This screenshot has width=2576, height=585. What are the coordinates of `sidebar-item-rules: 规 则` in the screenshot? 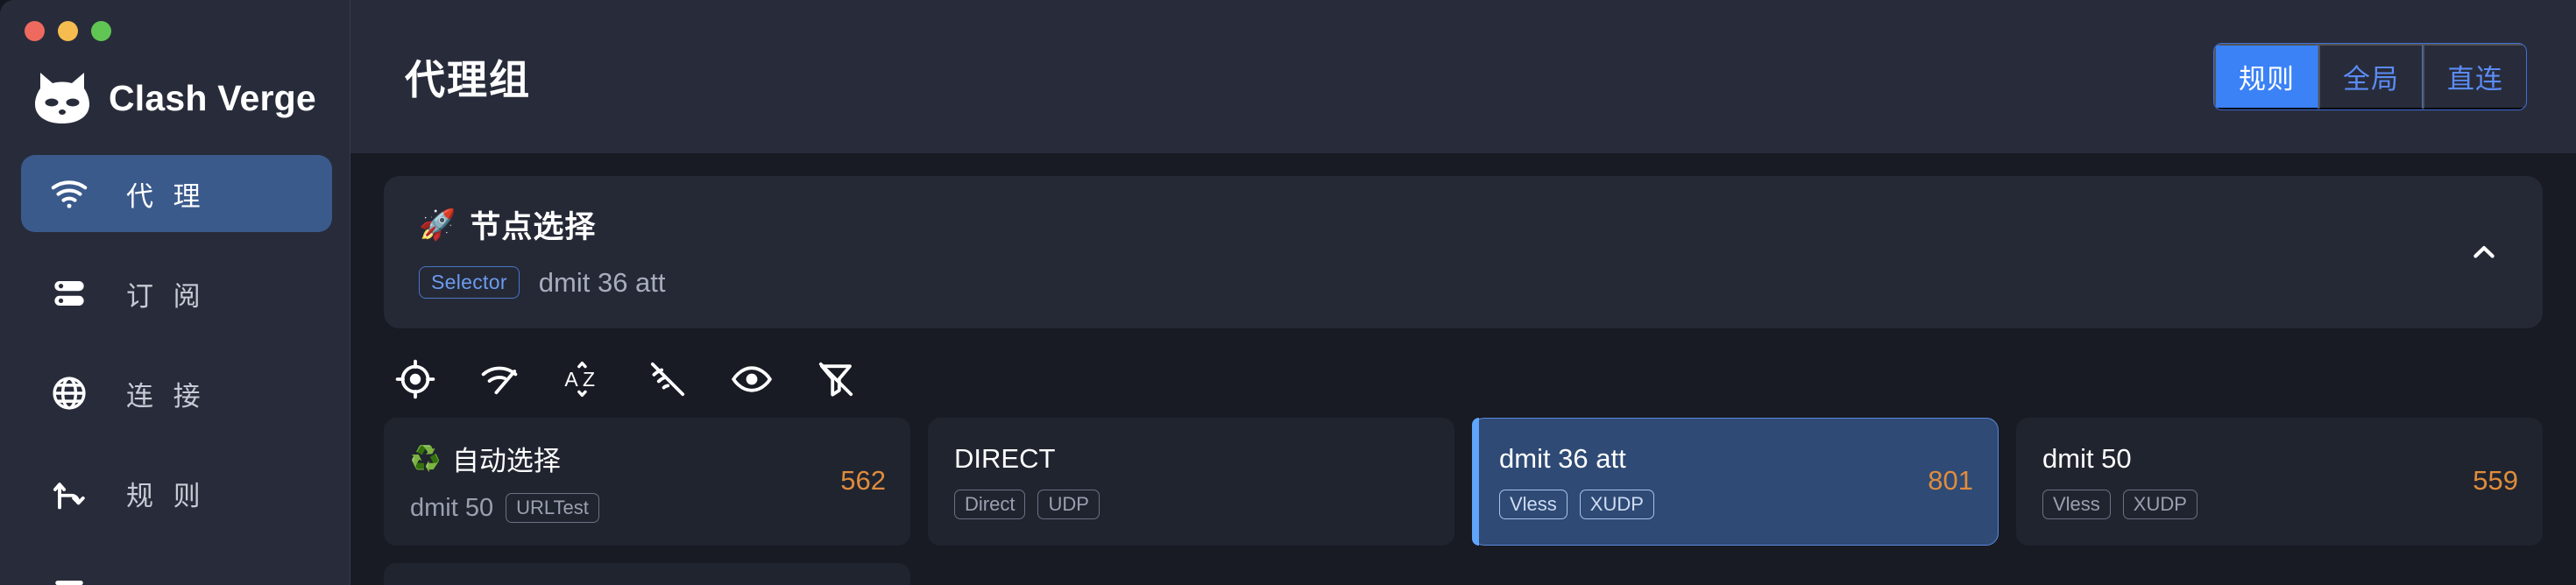 It's located at (176, 493).